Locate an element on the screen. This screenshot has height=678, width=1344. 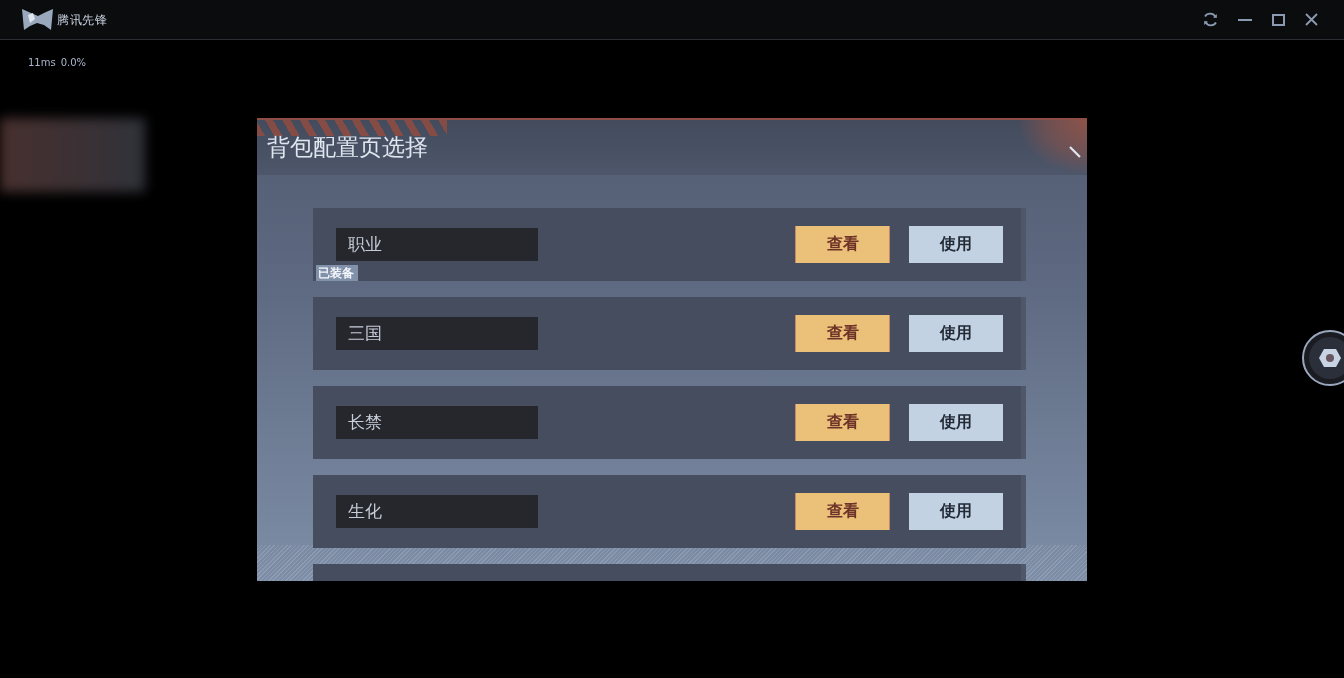
config-name-label: 三国 is located at coordinates (437, 333).